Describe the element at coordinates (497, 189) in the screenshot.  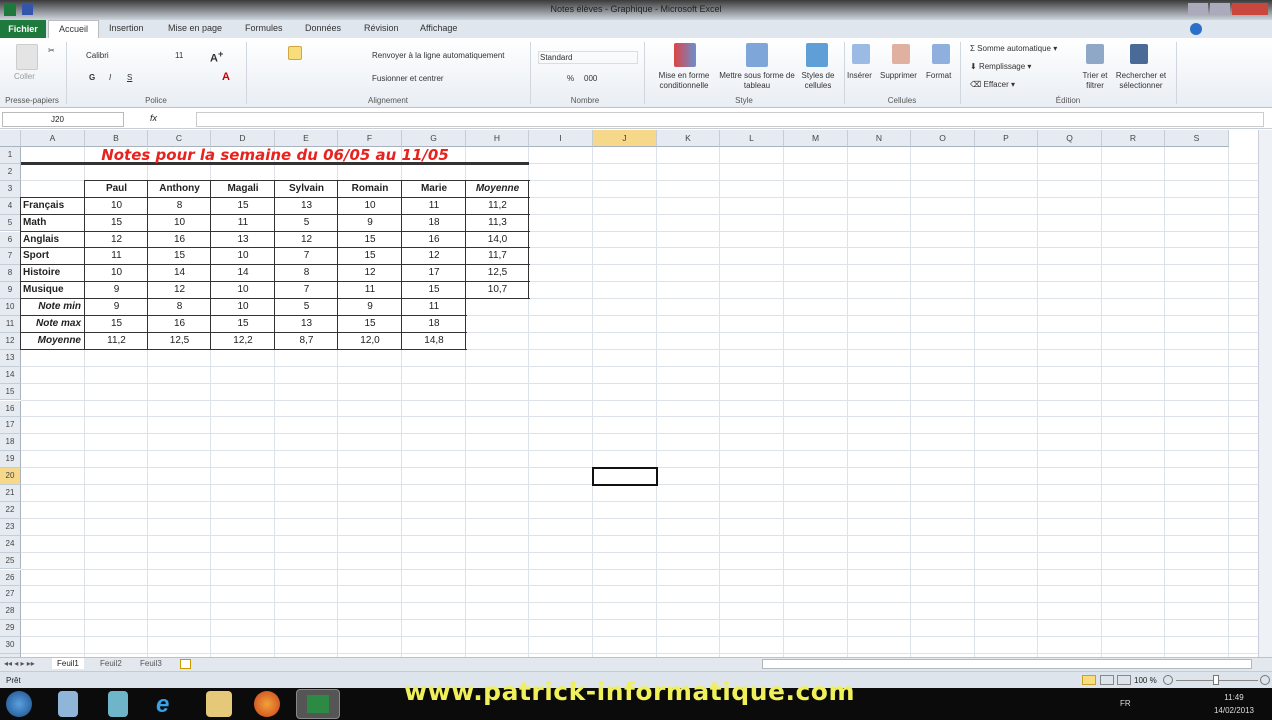
I see `column-label: Moyenne` at that location.